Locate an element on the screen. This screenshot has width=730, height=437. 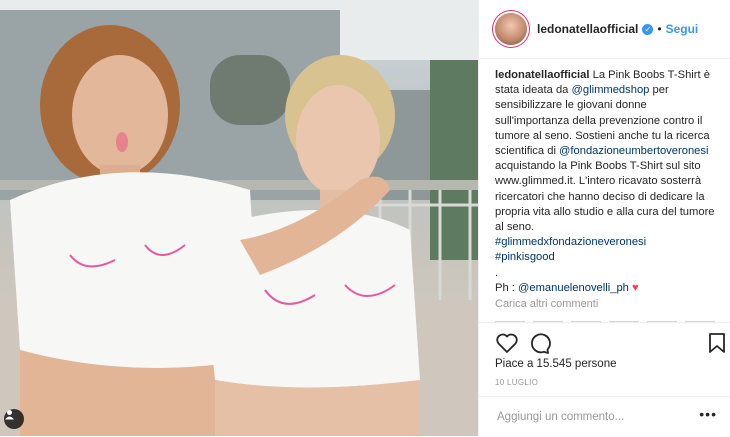
more-options-button: ••• is located at coordinates (708, 414).